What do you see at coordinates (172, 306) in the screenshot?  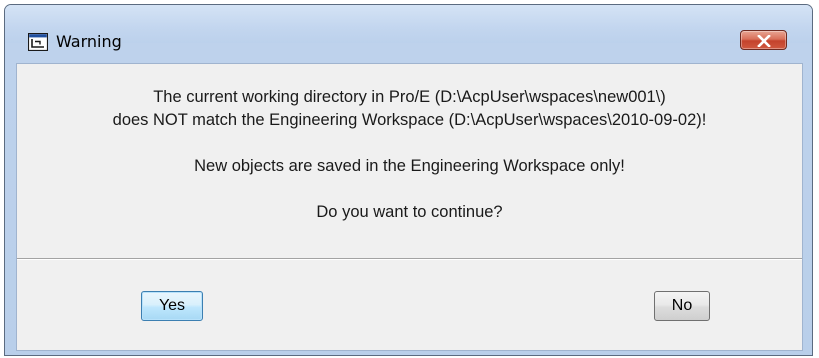 I see `yes-button: Yes` at bounding box center [172, 306].